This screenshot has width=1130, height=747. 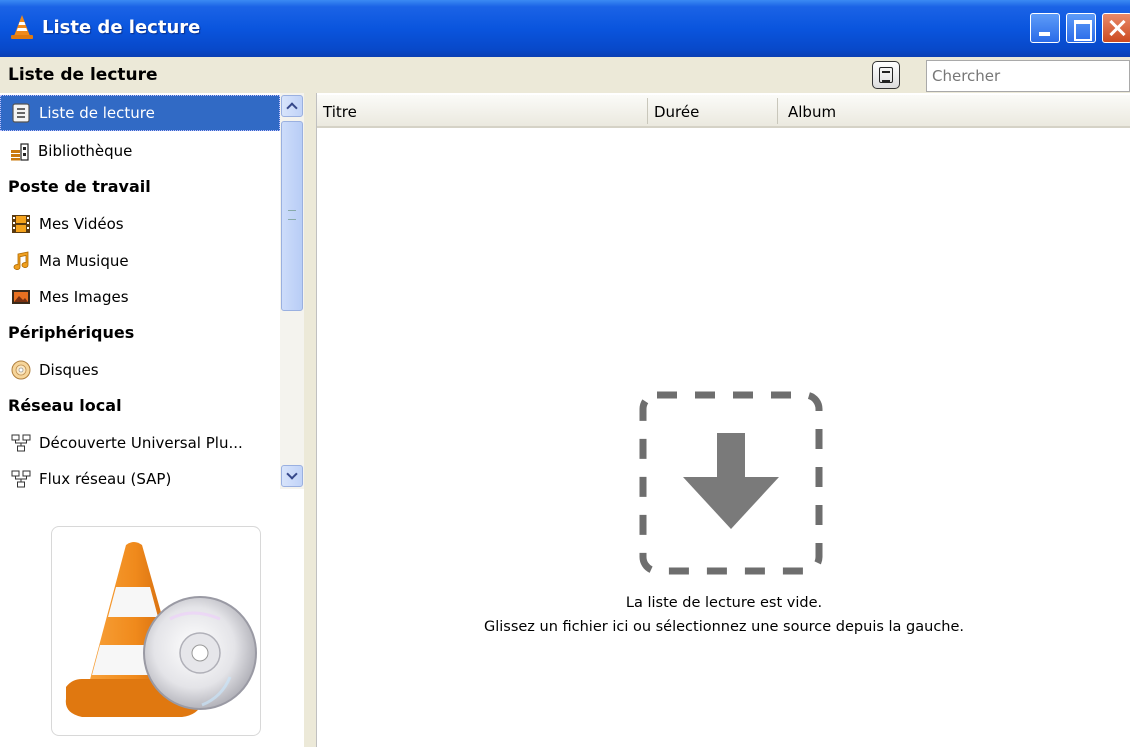 What do you see at coordinates (140, 370) in the screenshot?
I see `sidebar-item-discs: Disques` at bounding box center [140, 370].